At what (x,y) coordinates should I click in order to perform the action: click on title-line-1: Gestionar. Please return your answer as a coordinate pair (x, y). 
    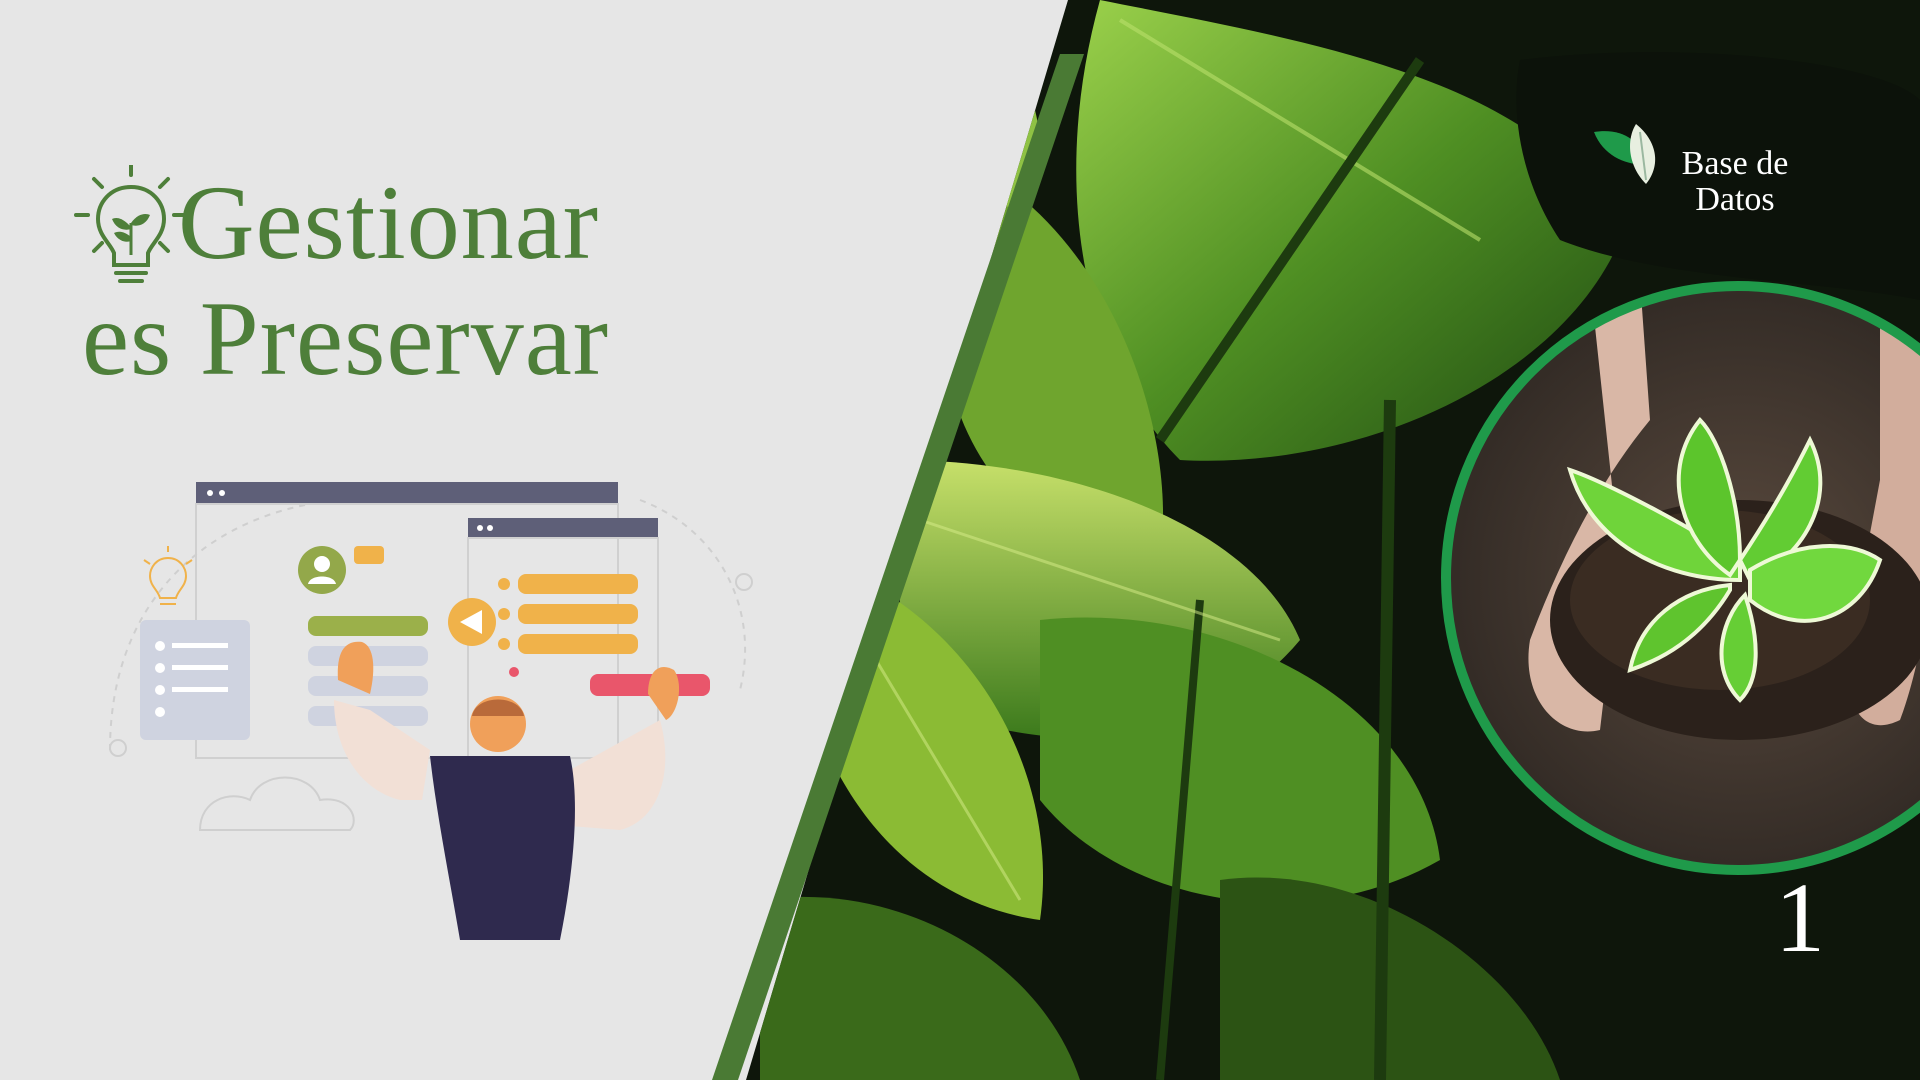
    Looking at the image, I should click on (389, 222).